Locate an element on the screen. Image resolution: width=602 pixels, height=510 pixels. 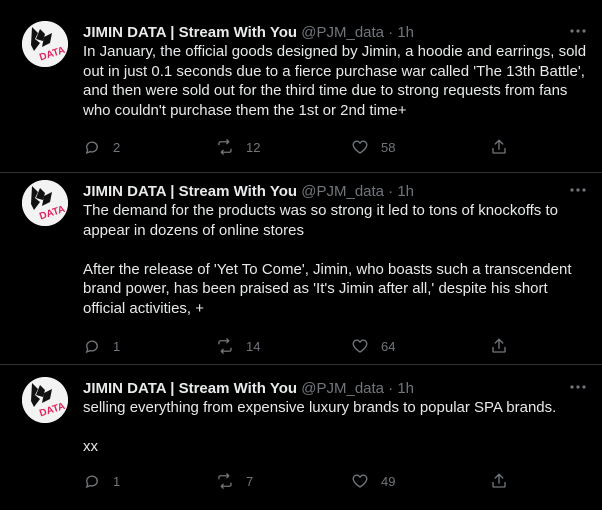
like-count: 58 is located at coordinates (388, 147).